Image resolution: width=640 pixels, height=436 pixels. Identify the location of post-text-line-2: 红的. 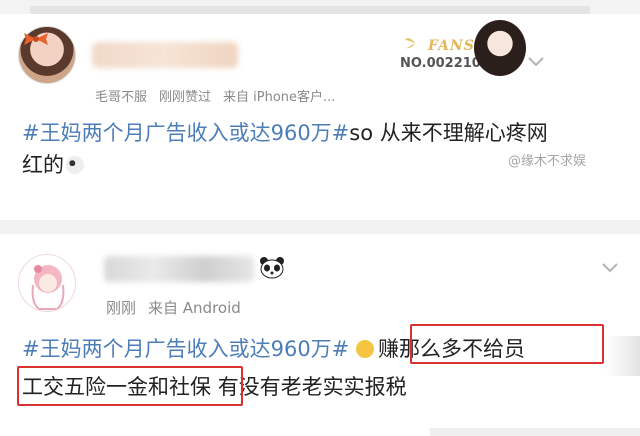
(53, 165).